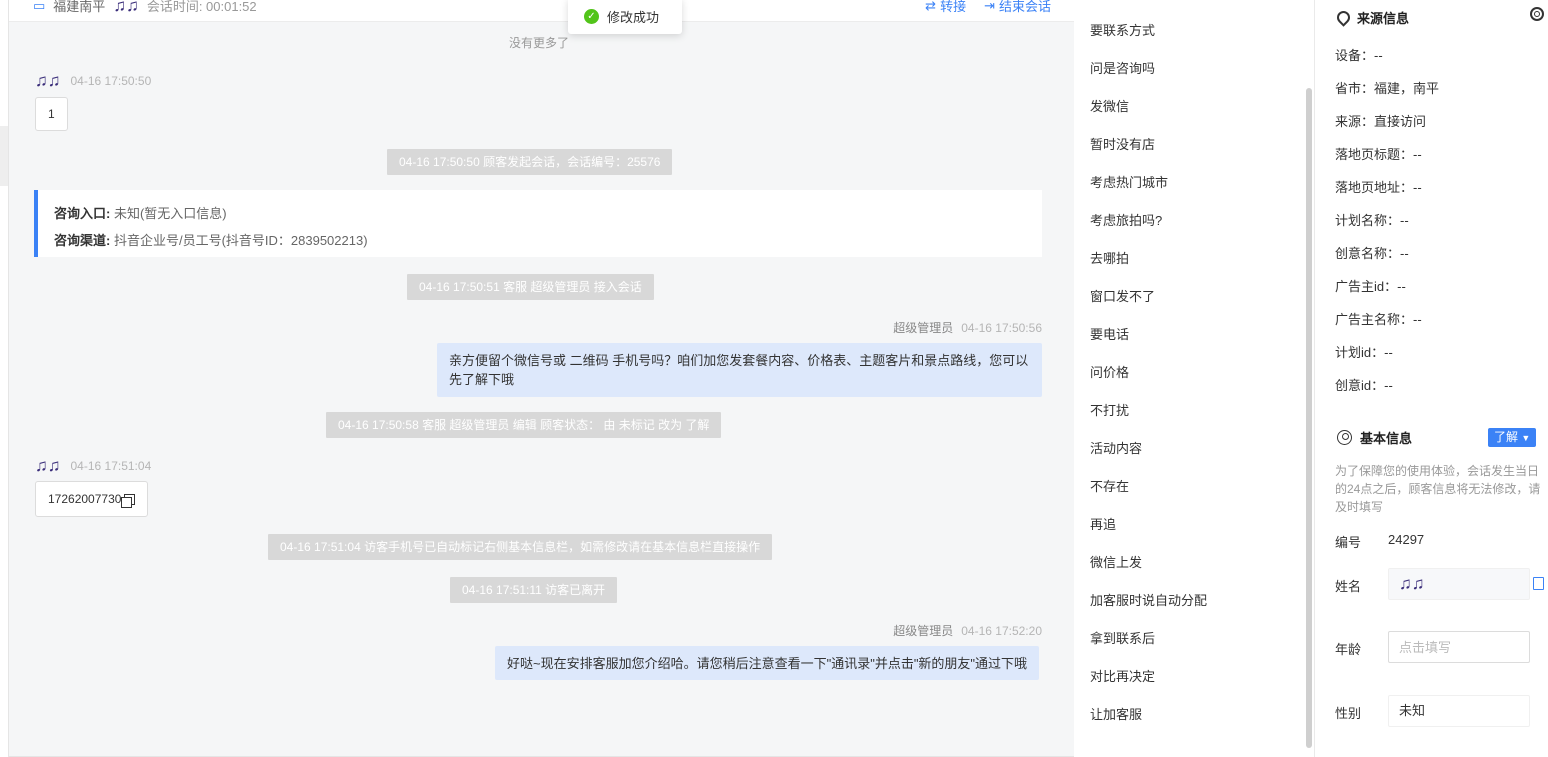 The image size is (1548, 757). I want to click on gender-value: 未知, so click(1412, 710).